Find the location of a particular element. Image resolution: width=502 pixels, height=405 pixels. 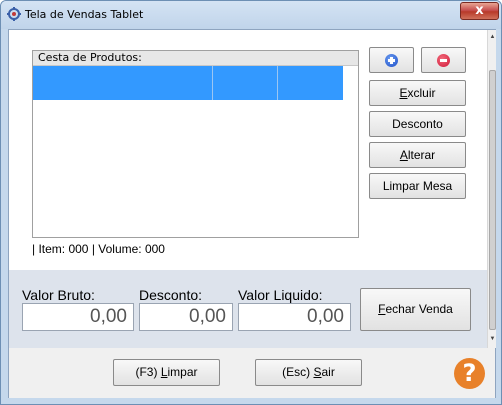

fechar-venda-button: Fechar Venda is located at coordinates (415, 309).